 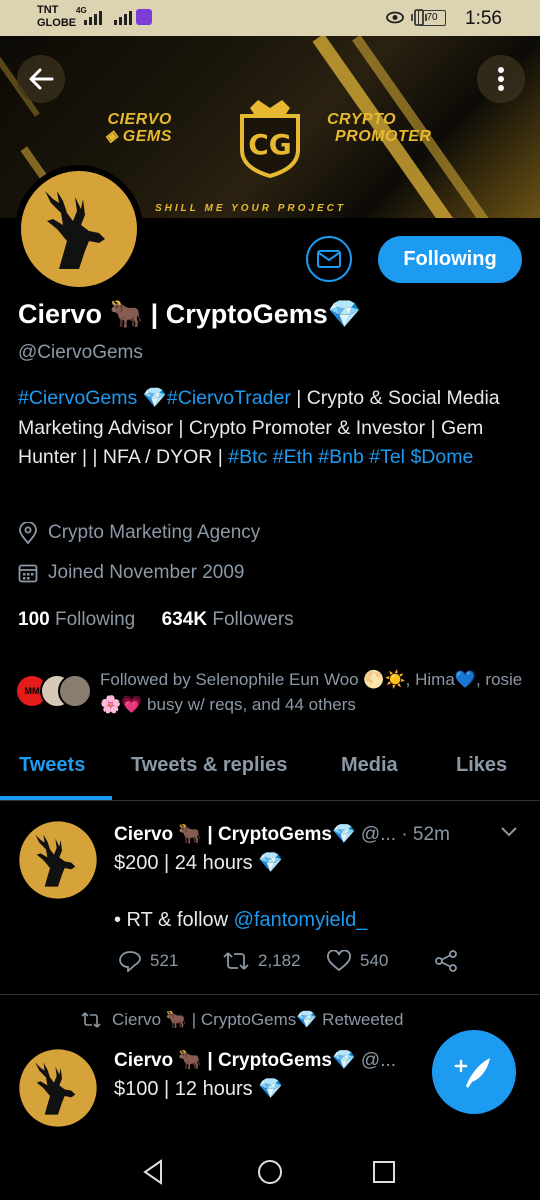 I want to click on tab-media: Media, so click(x=369, y=765).